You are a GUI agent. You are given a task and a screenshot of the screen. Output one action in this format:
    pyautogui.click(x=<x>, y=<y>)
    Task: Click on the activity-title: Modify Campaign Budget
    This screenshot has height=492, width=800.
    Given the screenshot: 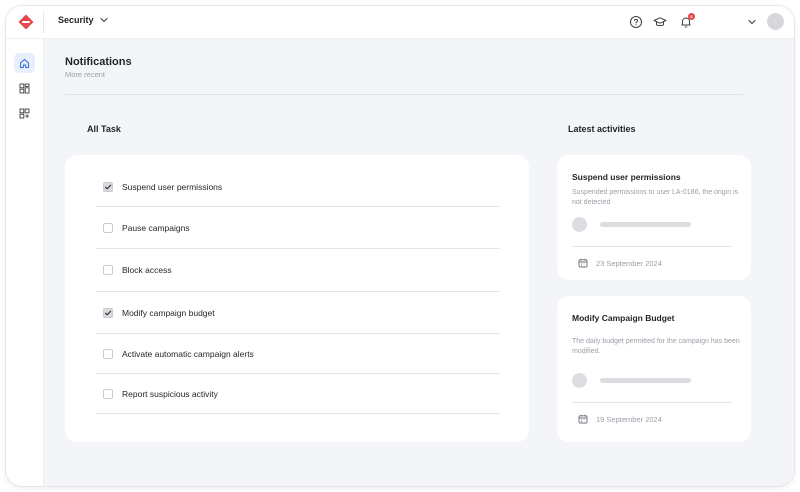 What is the action you would take?
    pyautogui.click(x=623, y=318)
    